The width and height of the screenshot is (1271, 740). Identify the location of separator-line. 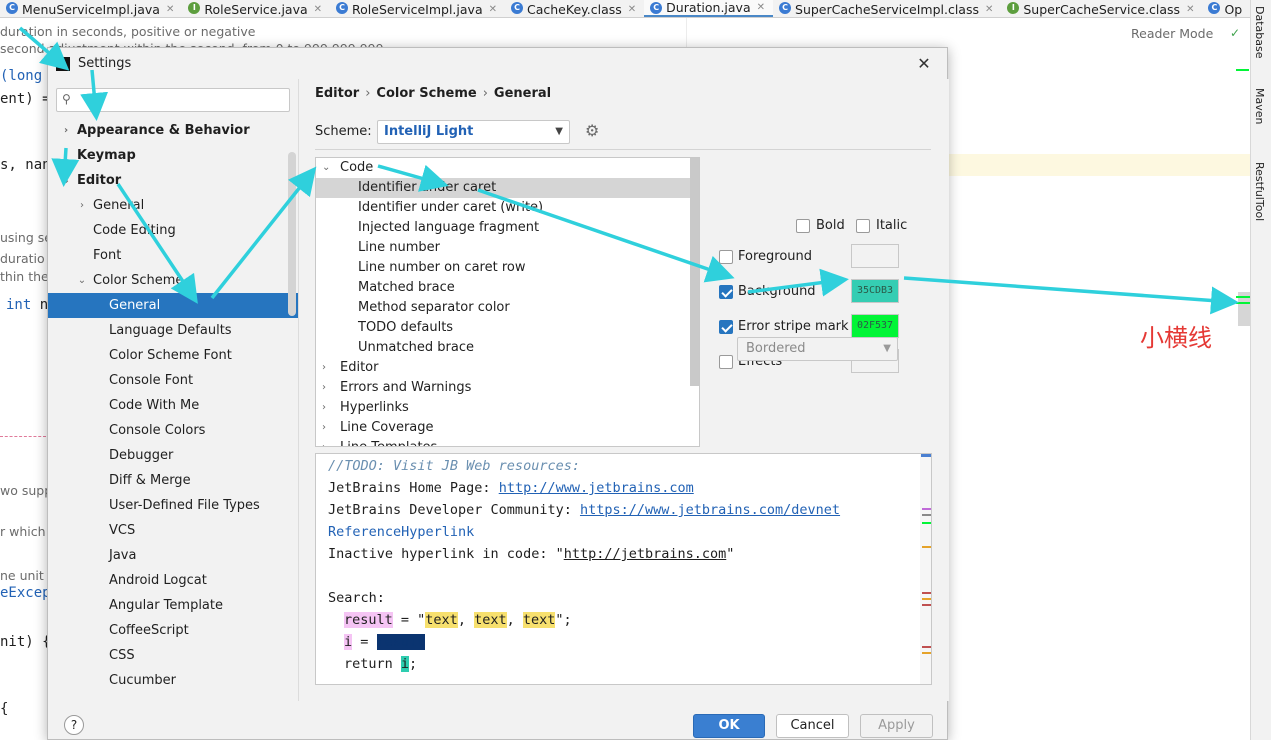
(23, 436).